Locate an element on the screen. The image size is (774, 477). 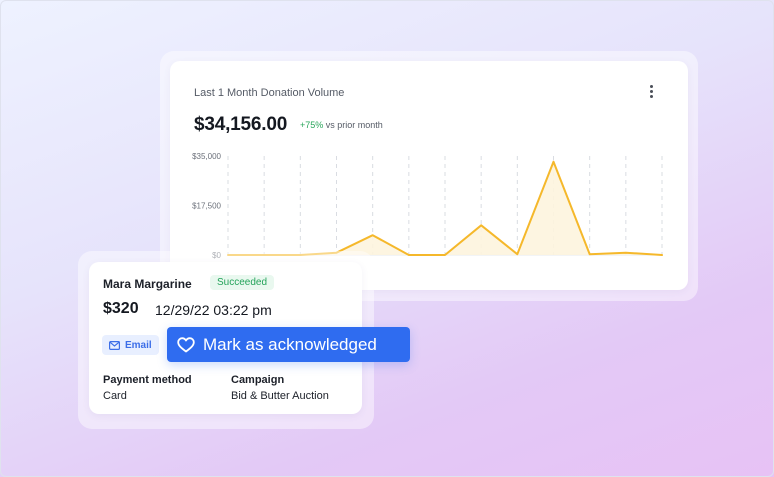
y-tick-label: $35,000 is located at coordinates (206, 156).